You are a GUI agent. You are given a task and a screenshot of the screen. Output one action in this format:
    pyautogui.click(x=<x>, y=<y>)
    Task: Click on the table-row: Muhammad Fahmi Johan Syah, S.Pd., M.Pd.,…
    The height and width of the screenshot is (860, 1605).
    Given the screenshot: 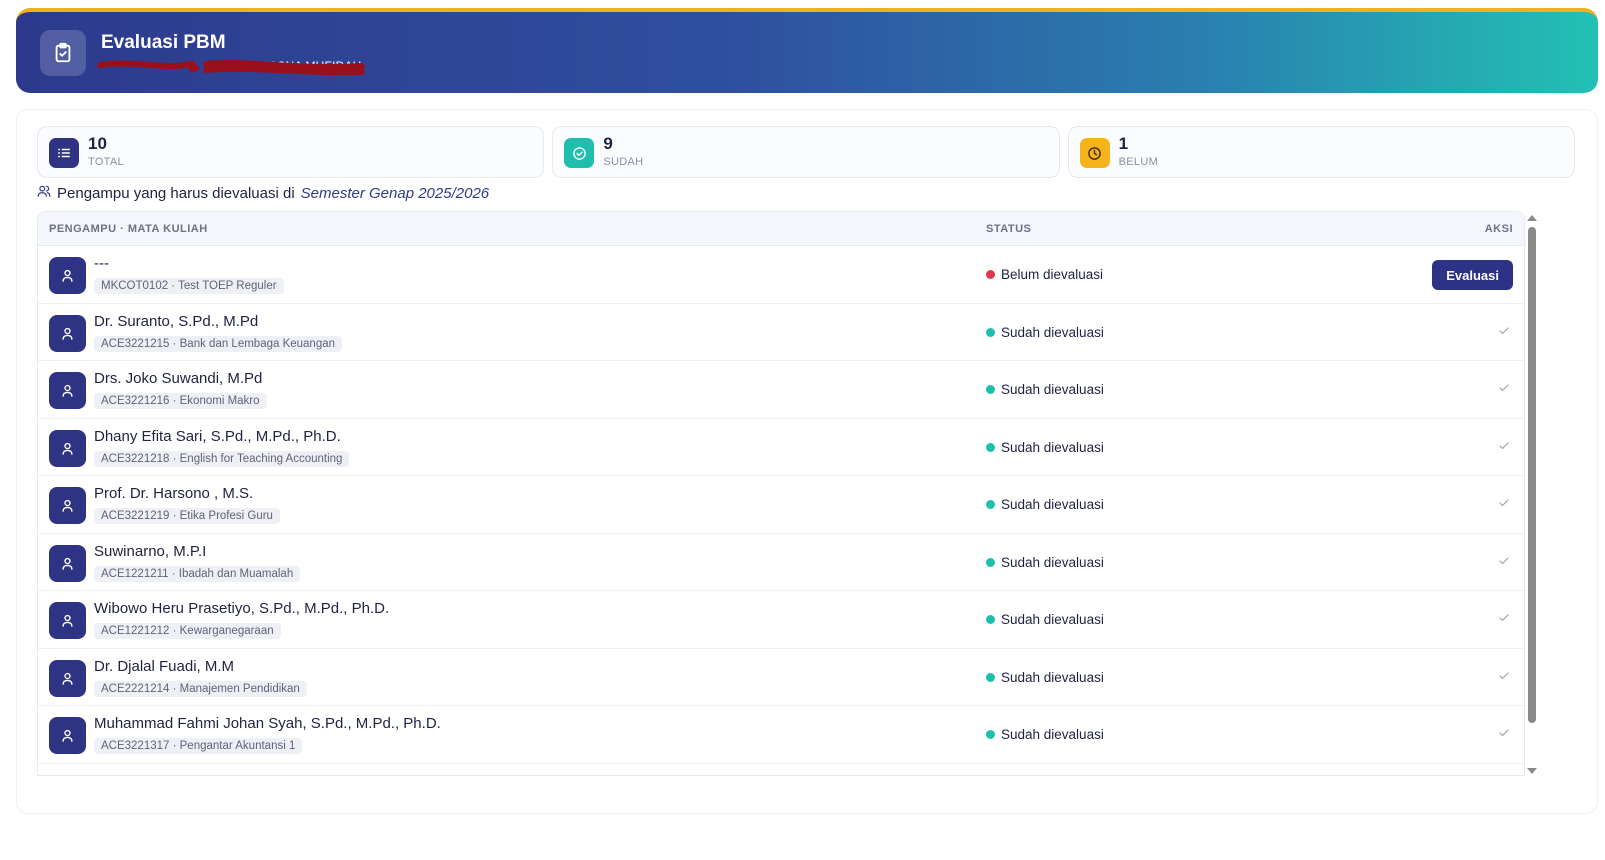 What is the action you would take?
    pyautogui.click(x=781, y=735)
    